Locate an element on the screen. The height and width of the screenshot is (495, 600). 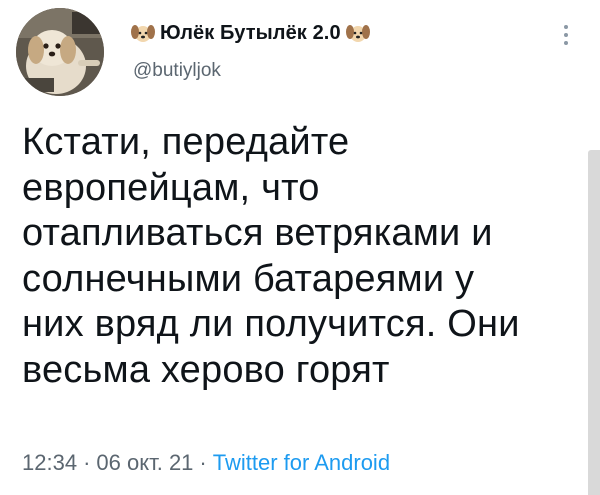
tweet-time: 12:34 is located at coordinates (49, 463).